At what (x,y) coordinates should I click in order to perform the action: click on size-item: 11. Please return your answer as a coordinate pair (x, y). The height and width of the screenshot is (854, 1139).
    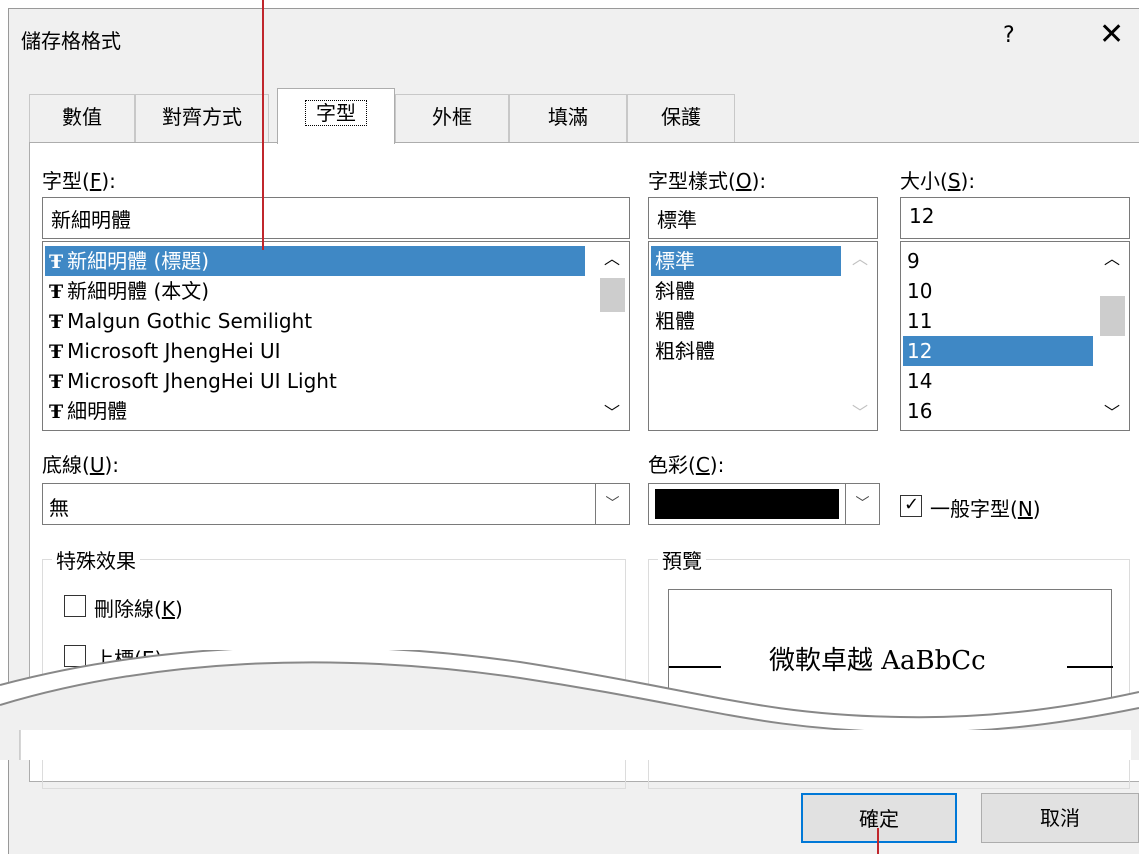
    Looking at the image, I should click on (998, 321).